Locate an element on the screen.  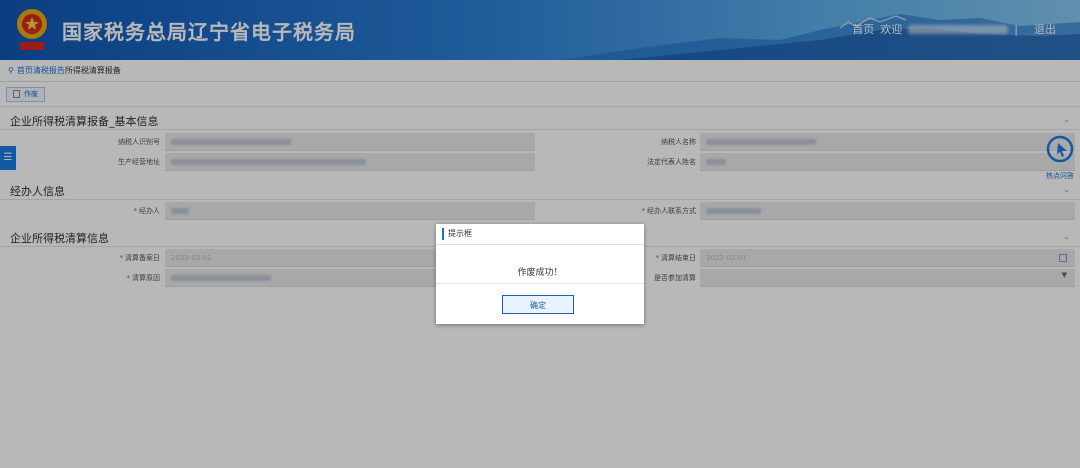
dialog-footer: 确定 is located at coordinates (540, 303).